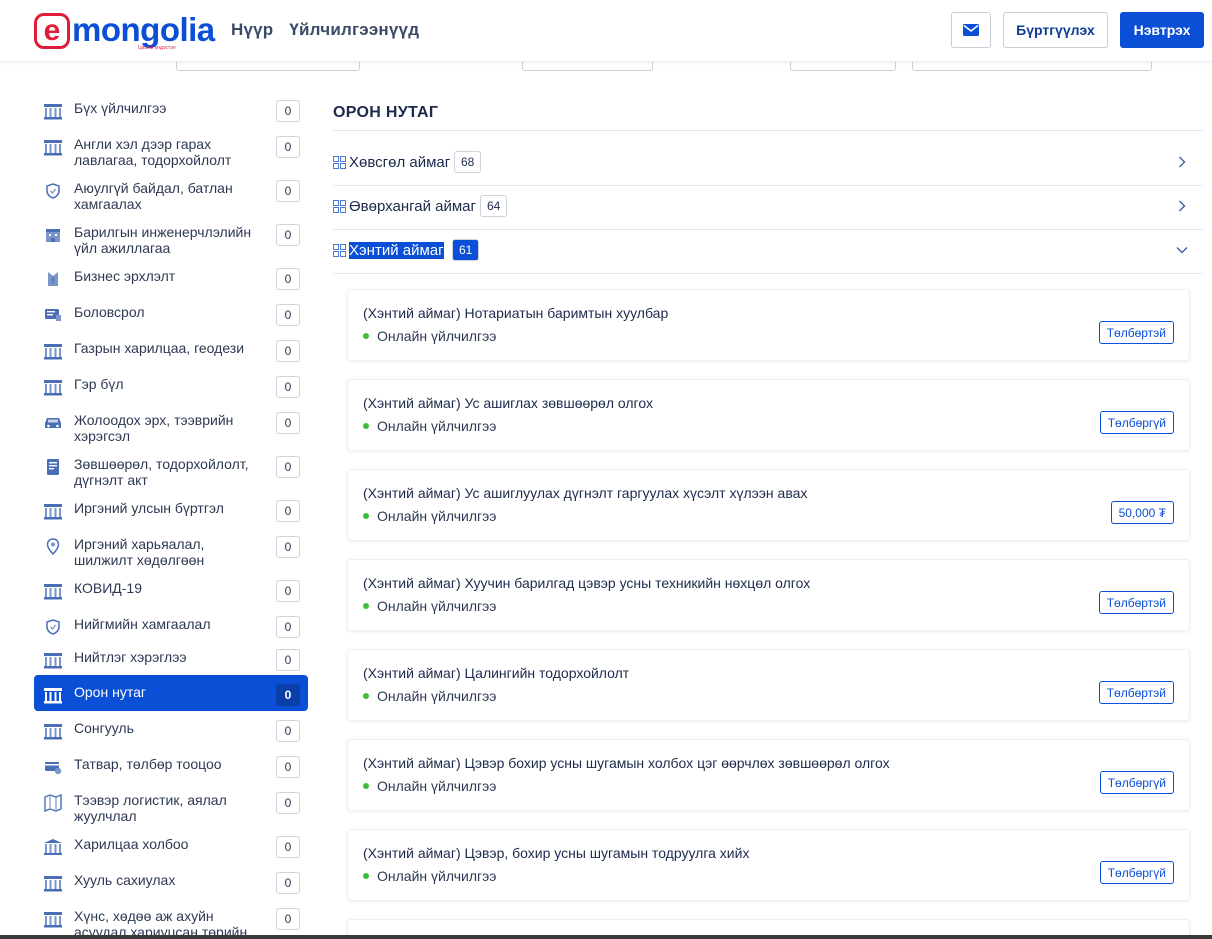 The image size is (1212, 939). I want to click on region-row: Өвөрхангай аймаг 64, so click(768, 208).